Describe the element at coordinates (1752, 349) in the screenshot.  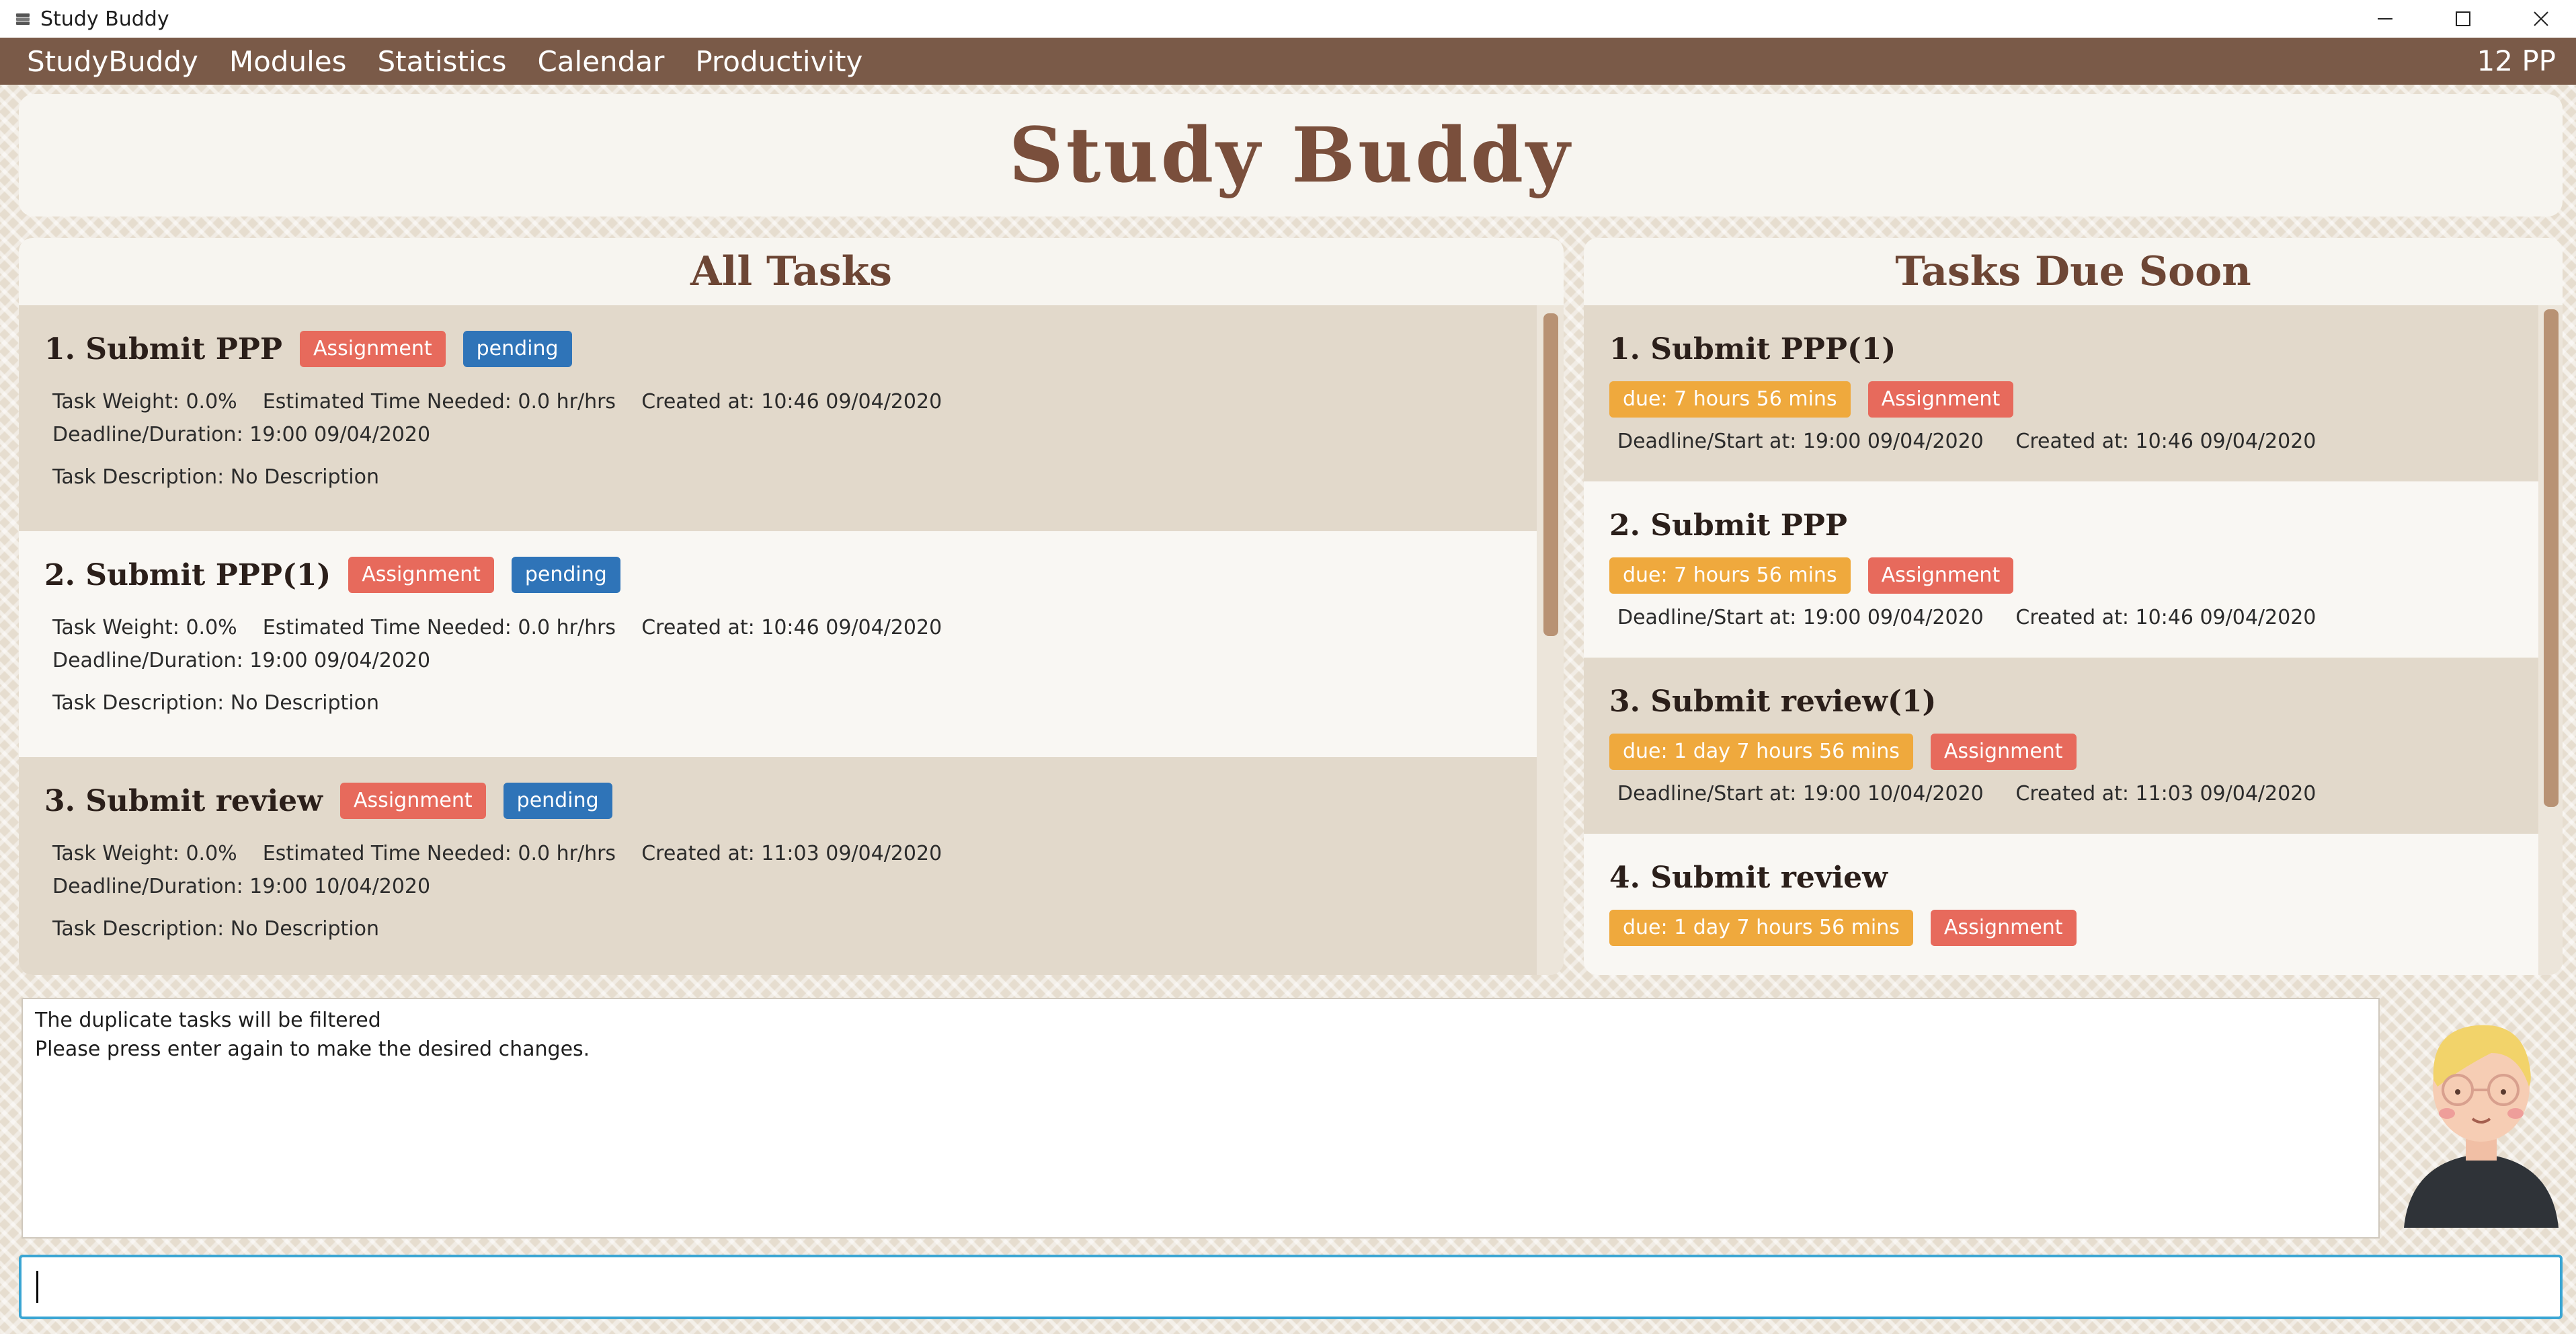
I see `task-title: 1. Submit PPP(1)` at that location.